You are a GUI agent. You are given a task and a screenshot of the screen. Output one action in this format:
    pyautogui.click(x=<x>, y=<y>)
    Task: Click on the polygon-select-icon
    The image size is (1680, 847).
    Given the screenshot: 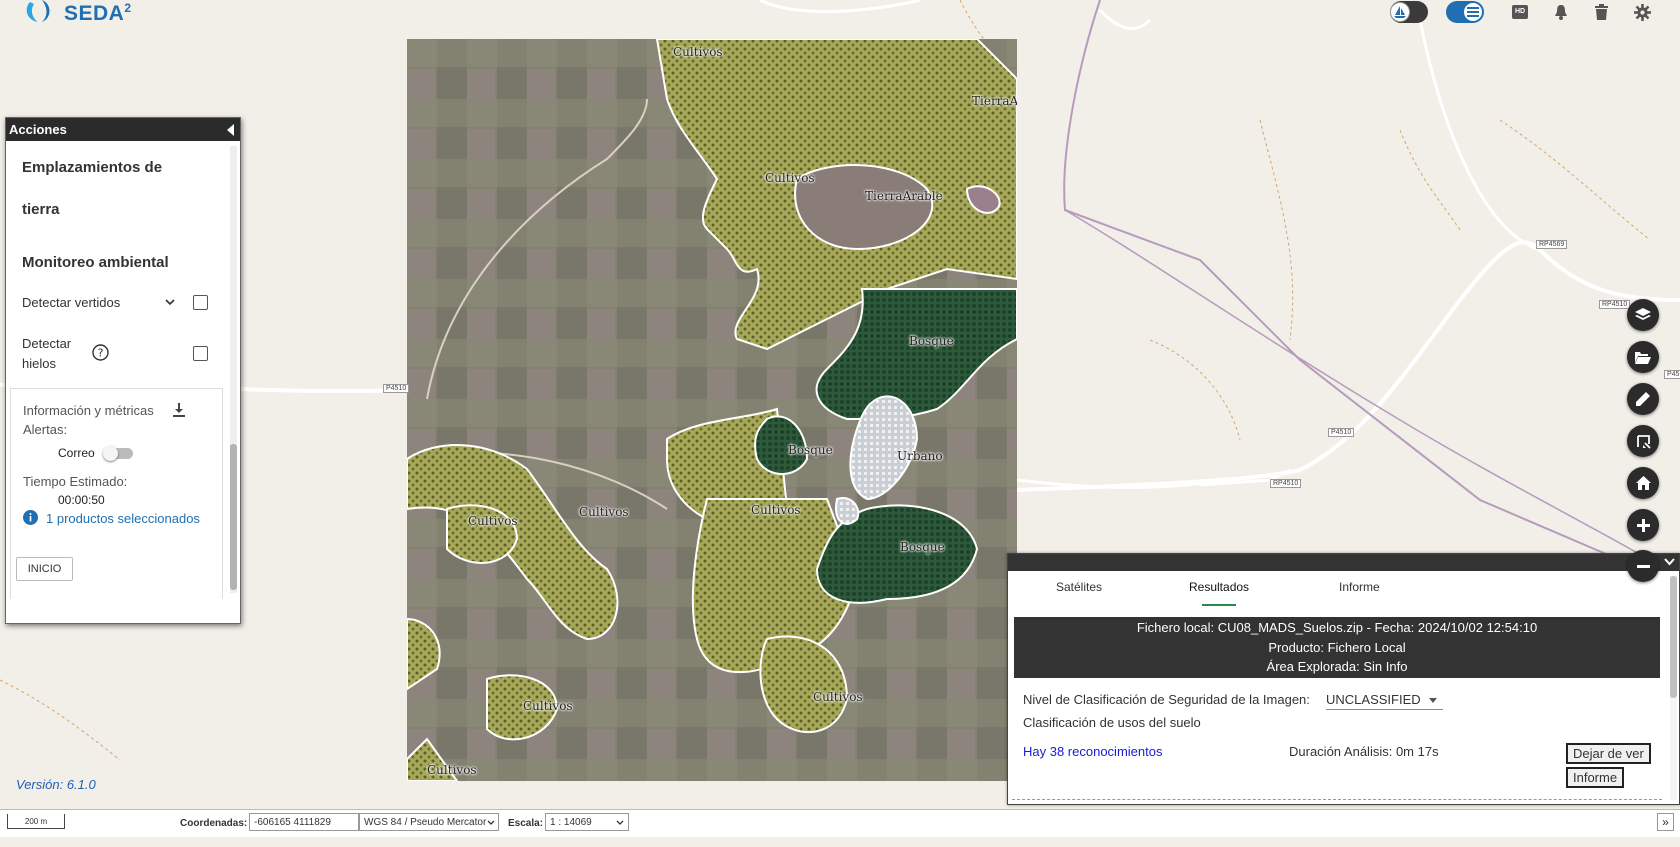 What is the action you would take?
    pyautogui.click(x=1643, y=441)
    